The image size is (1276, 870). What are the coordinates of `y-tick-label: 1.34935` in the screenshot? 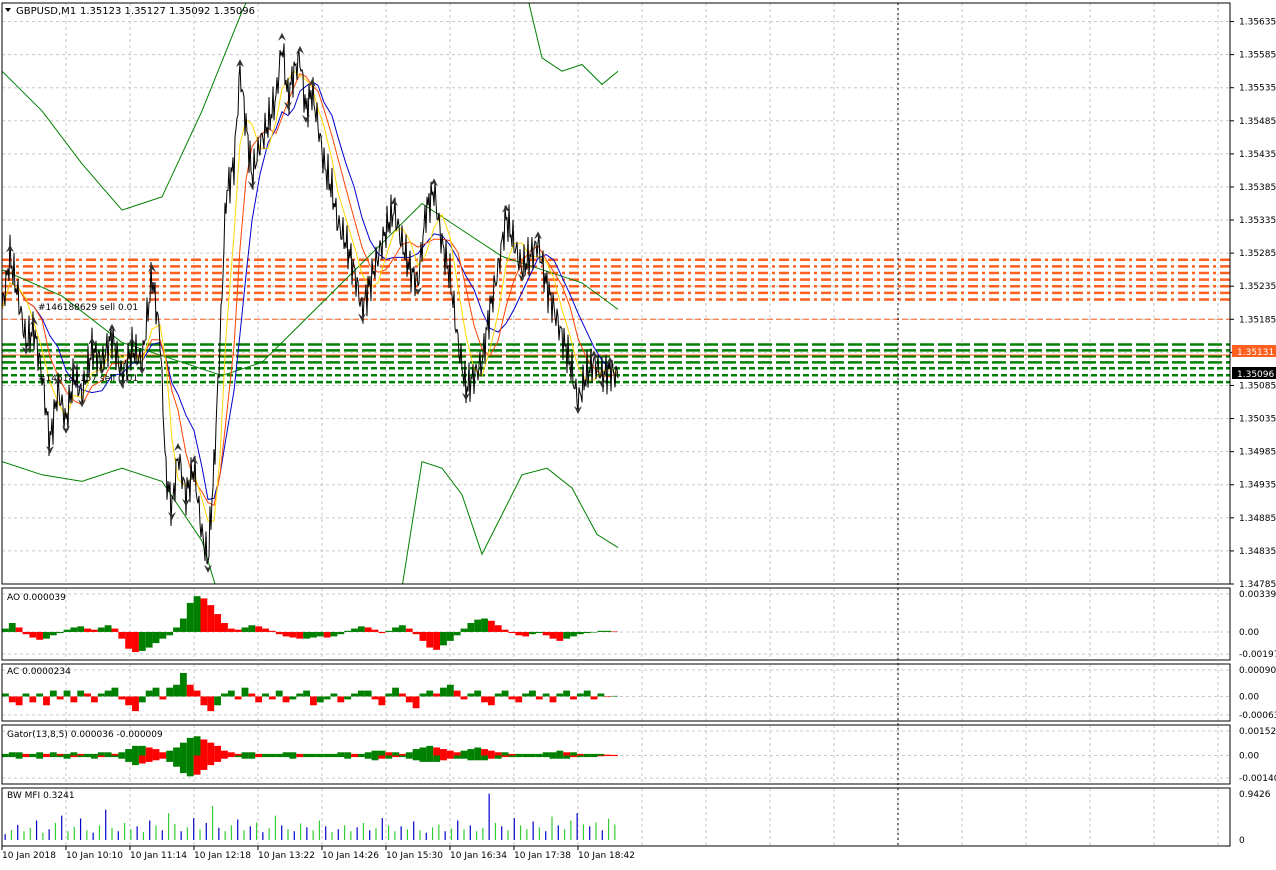 It's located at (1257, 486).